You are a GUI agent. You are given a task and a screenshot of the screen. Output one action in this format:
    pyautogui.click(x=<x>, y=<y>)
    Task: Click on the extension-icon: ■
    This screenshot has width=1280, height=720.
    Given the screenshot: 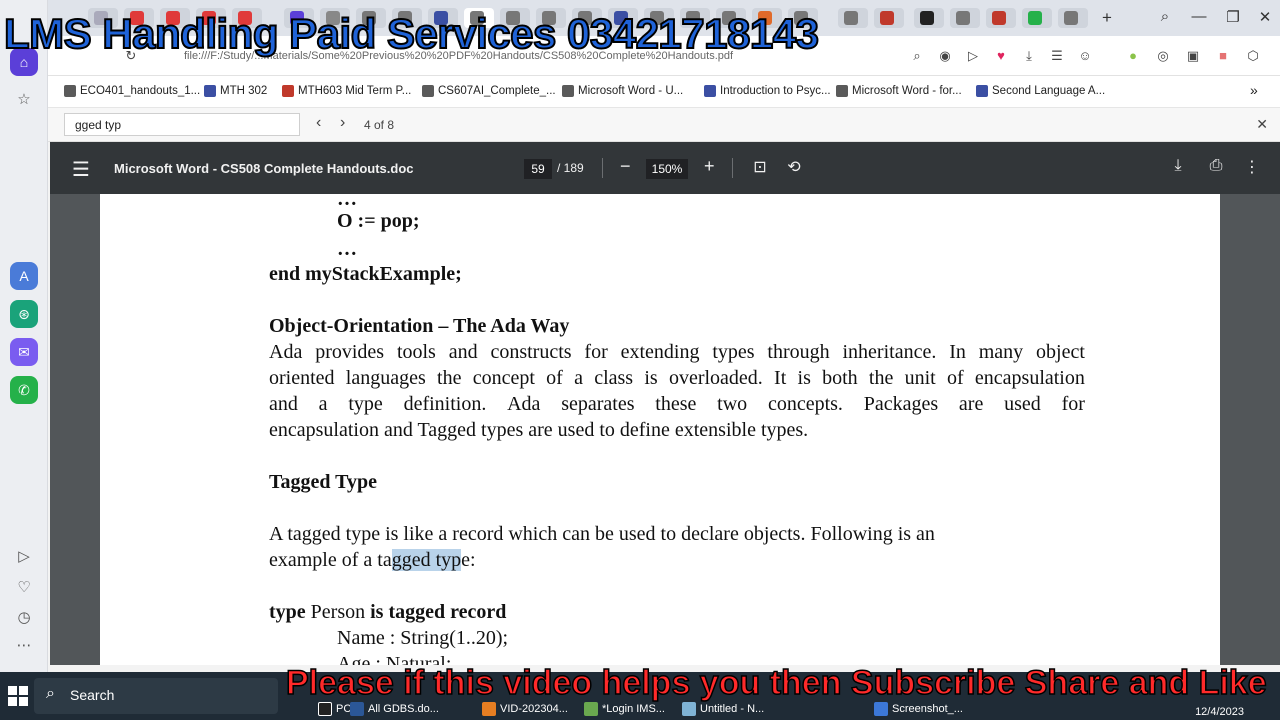 What is the action you would take?
    pyautogui.click(x=1223, y=56)
    